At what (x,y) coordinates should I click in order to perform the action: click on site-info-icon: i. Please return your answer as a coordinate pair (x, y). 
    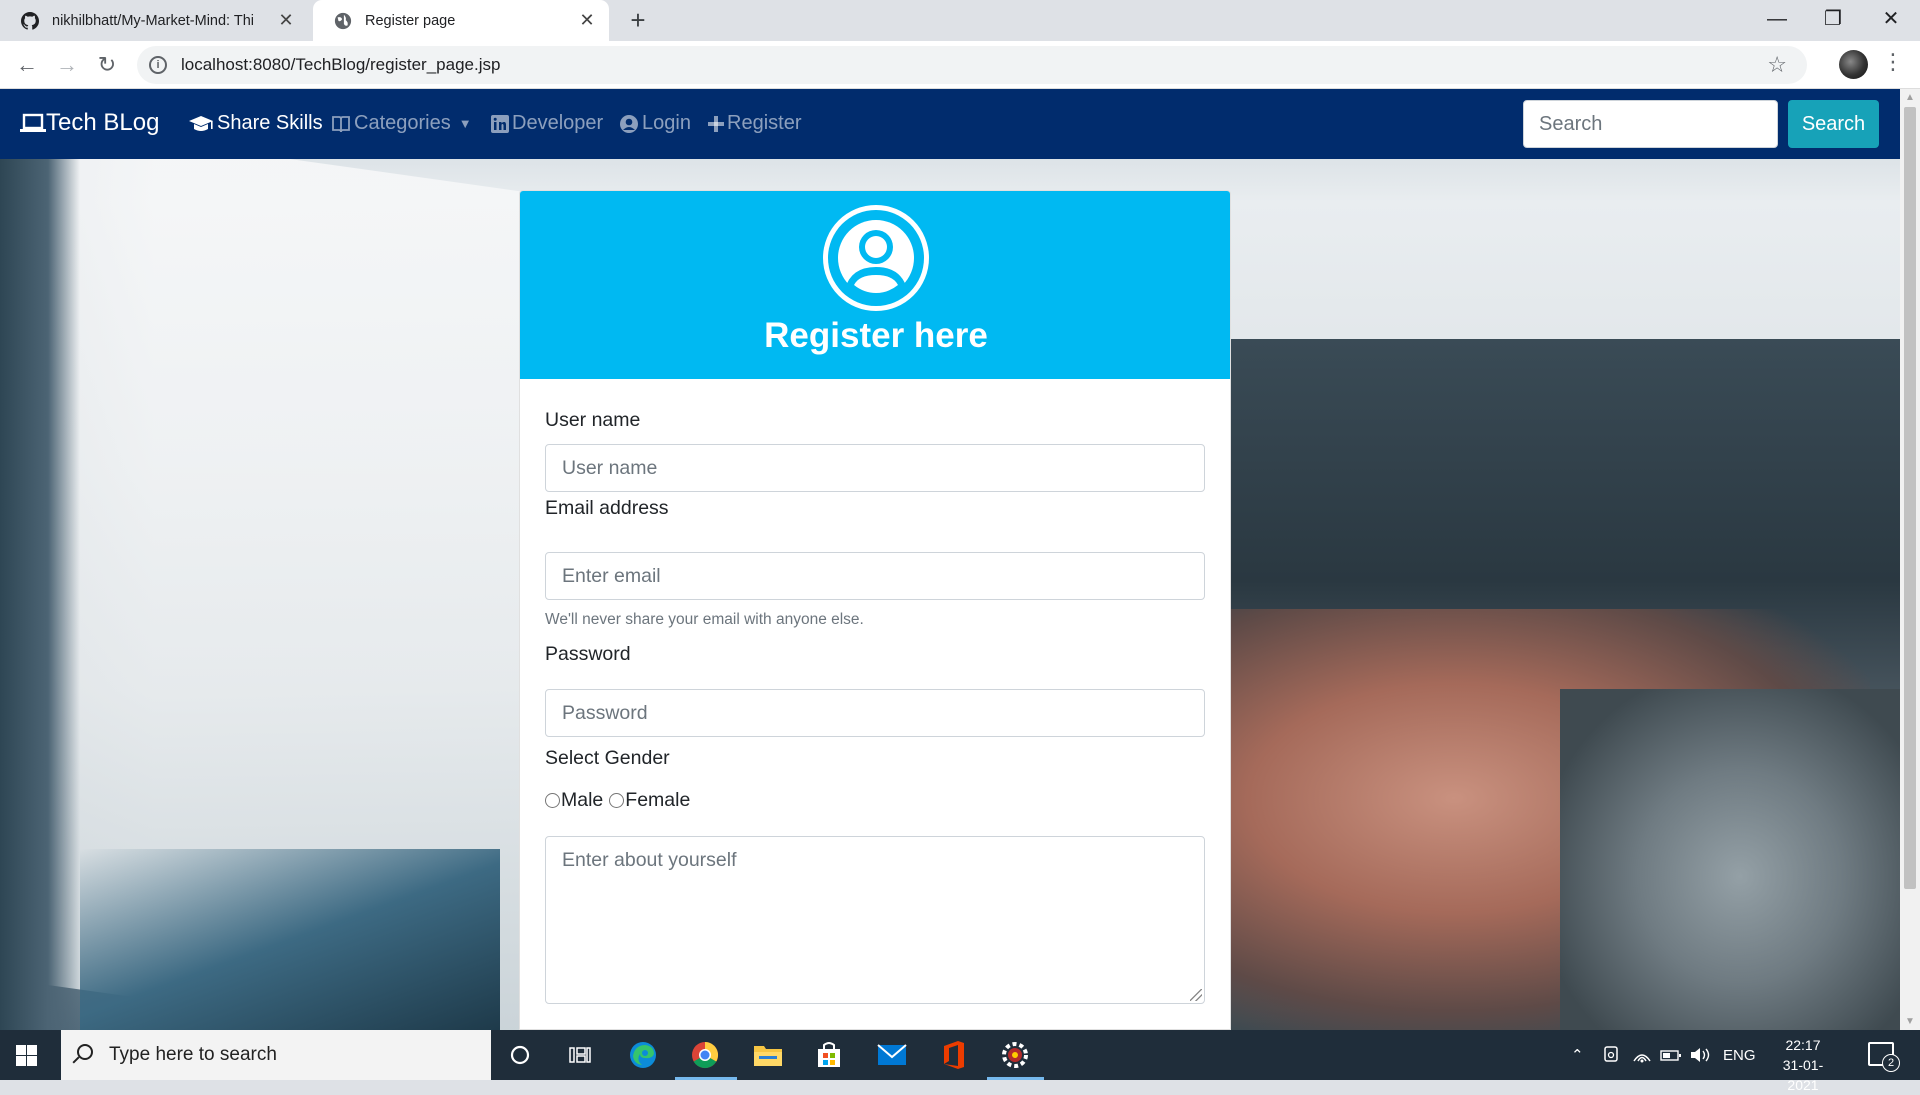
    Looking at the image, I should click on (158, 65).